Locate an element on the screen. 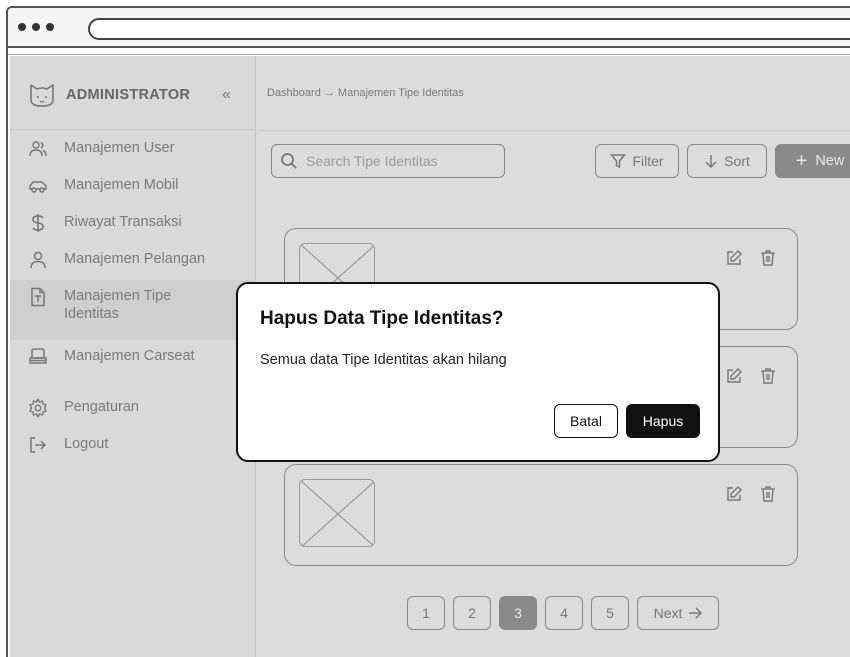  new-button: + New is located at coordinates (812, 161).